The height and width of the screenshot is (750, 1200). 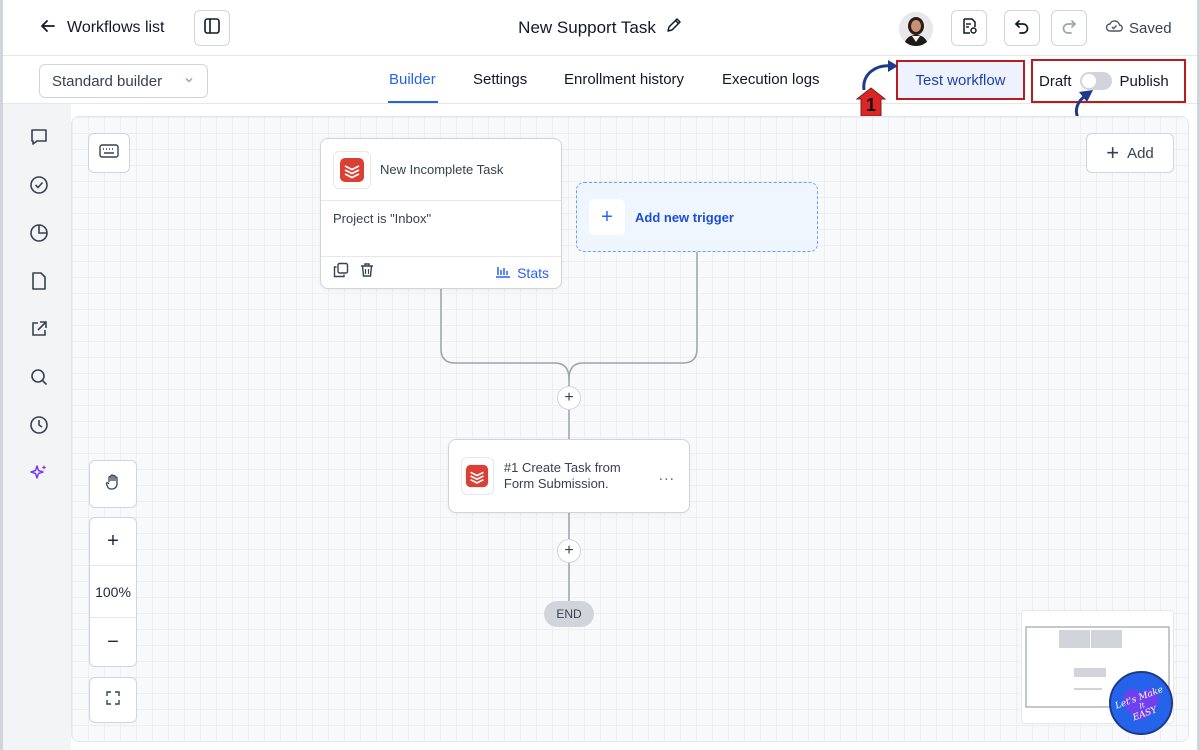 I want to click on test-workflow-button: Test workflow, so click(x=960, y=80).